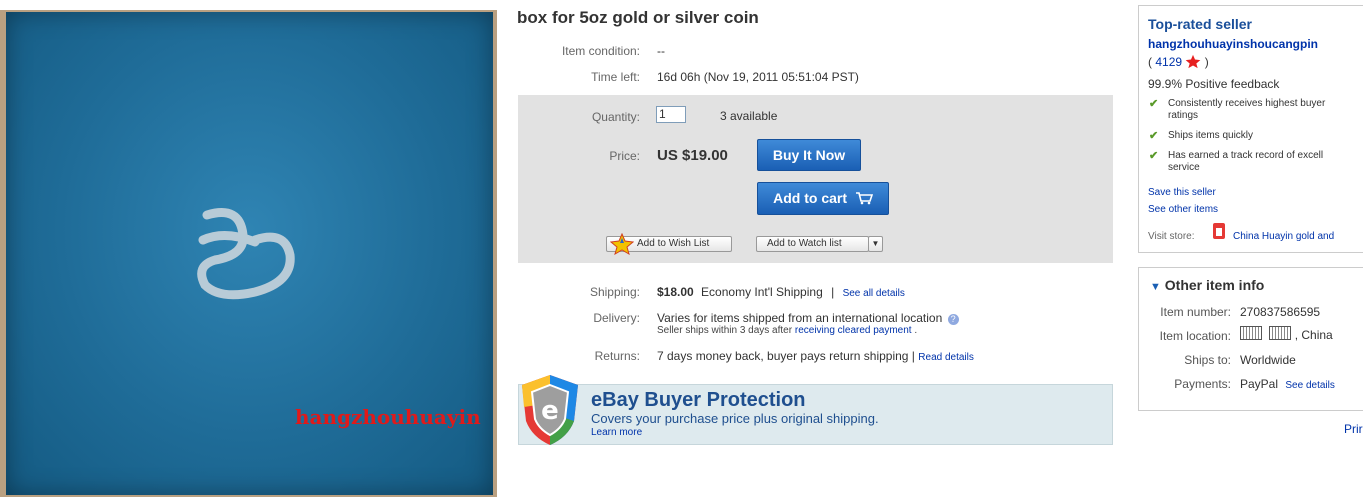 This screenshot has height=497, width=1363. Describe the element at coordinates (661, 51) in the screenshot. I see `condition-value: --` at that location.